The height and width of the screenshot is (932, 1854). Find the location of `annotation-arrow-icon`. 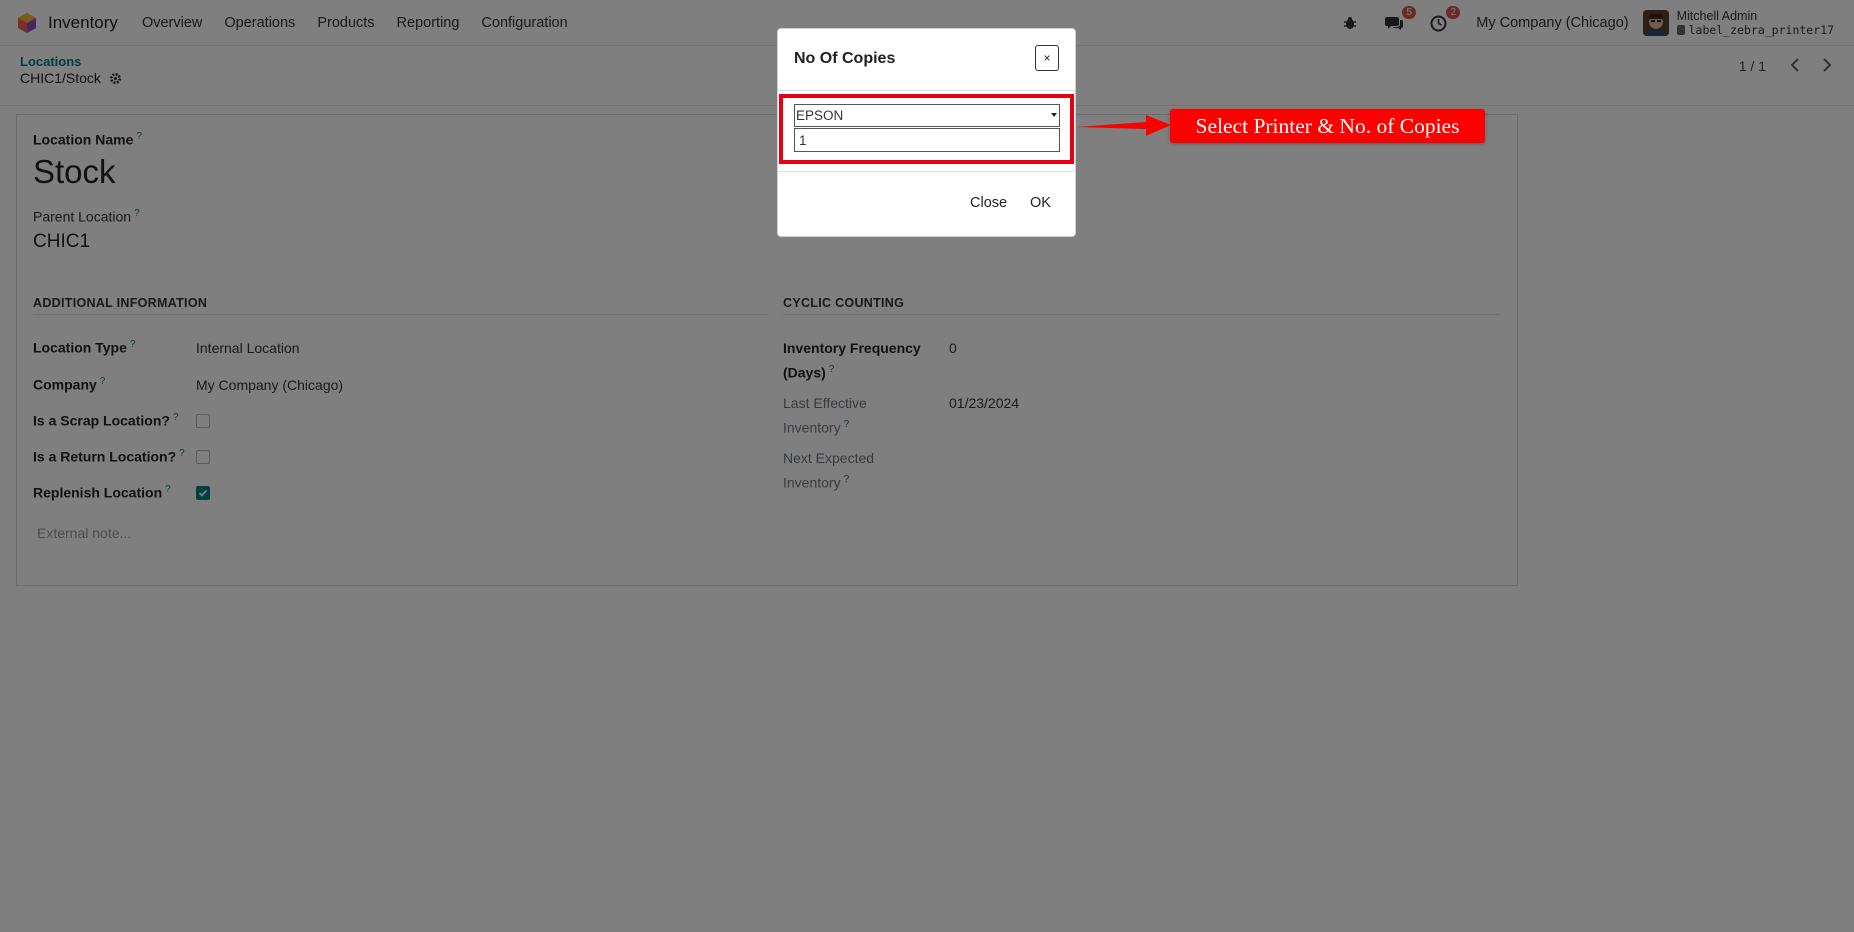

annotation-arrow-icon is located at coordinates (1123, 125).